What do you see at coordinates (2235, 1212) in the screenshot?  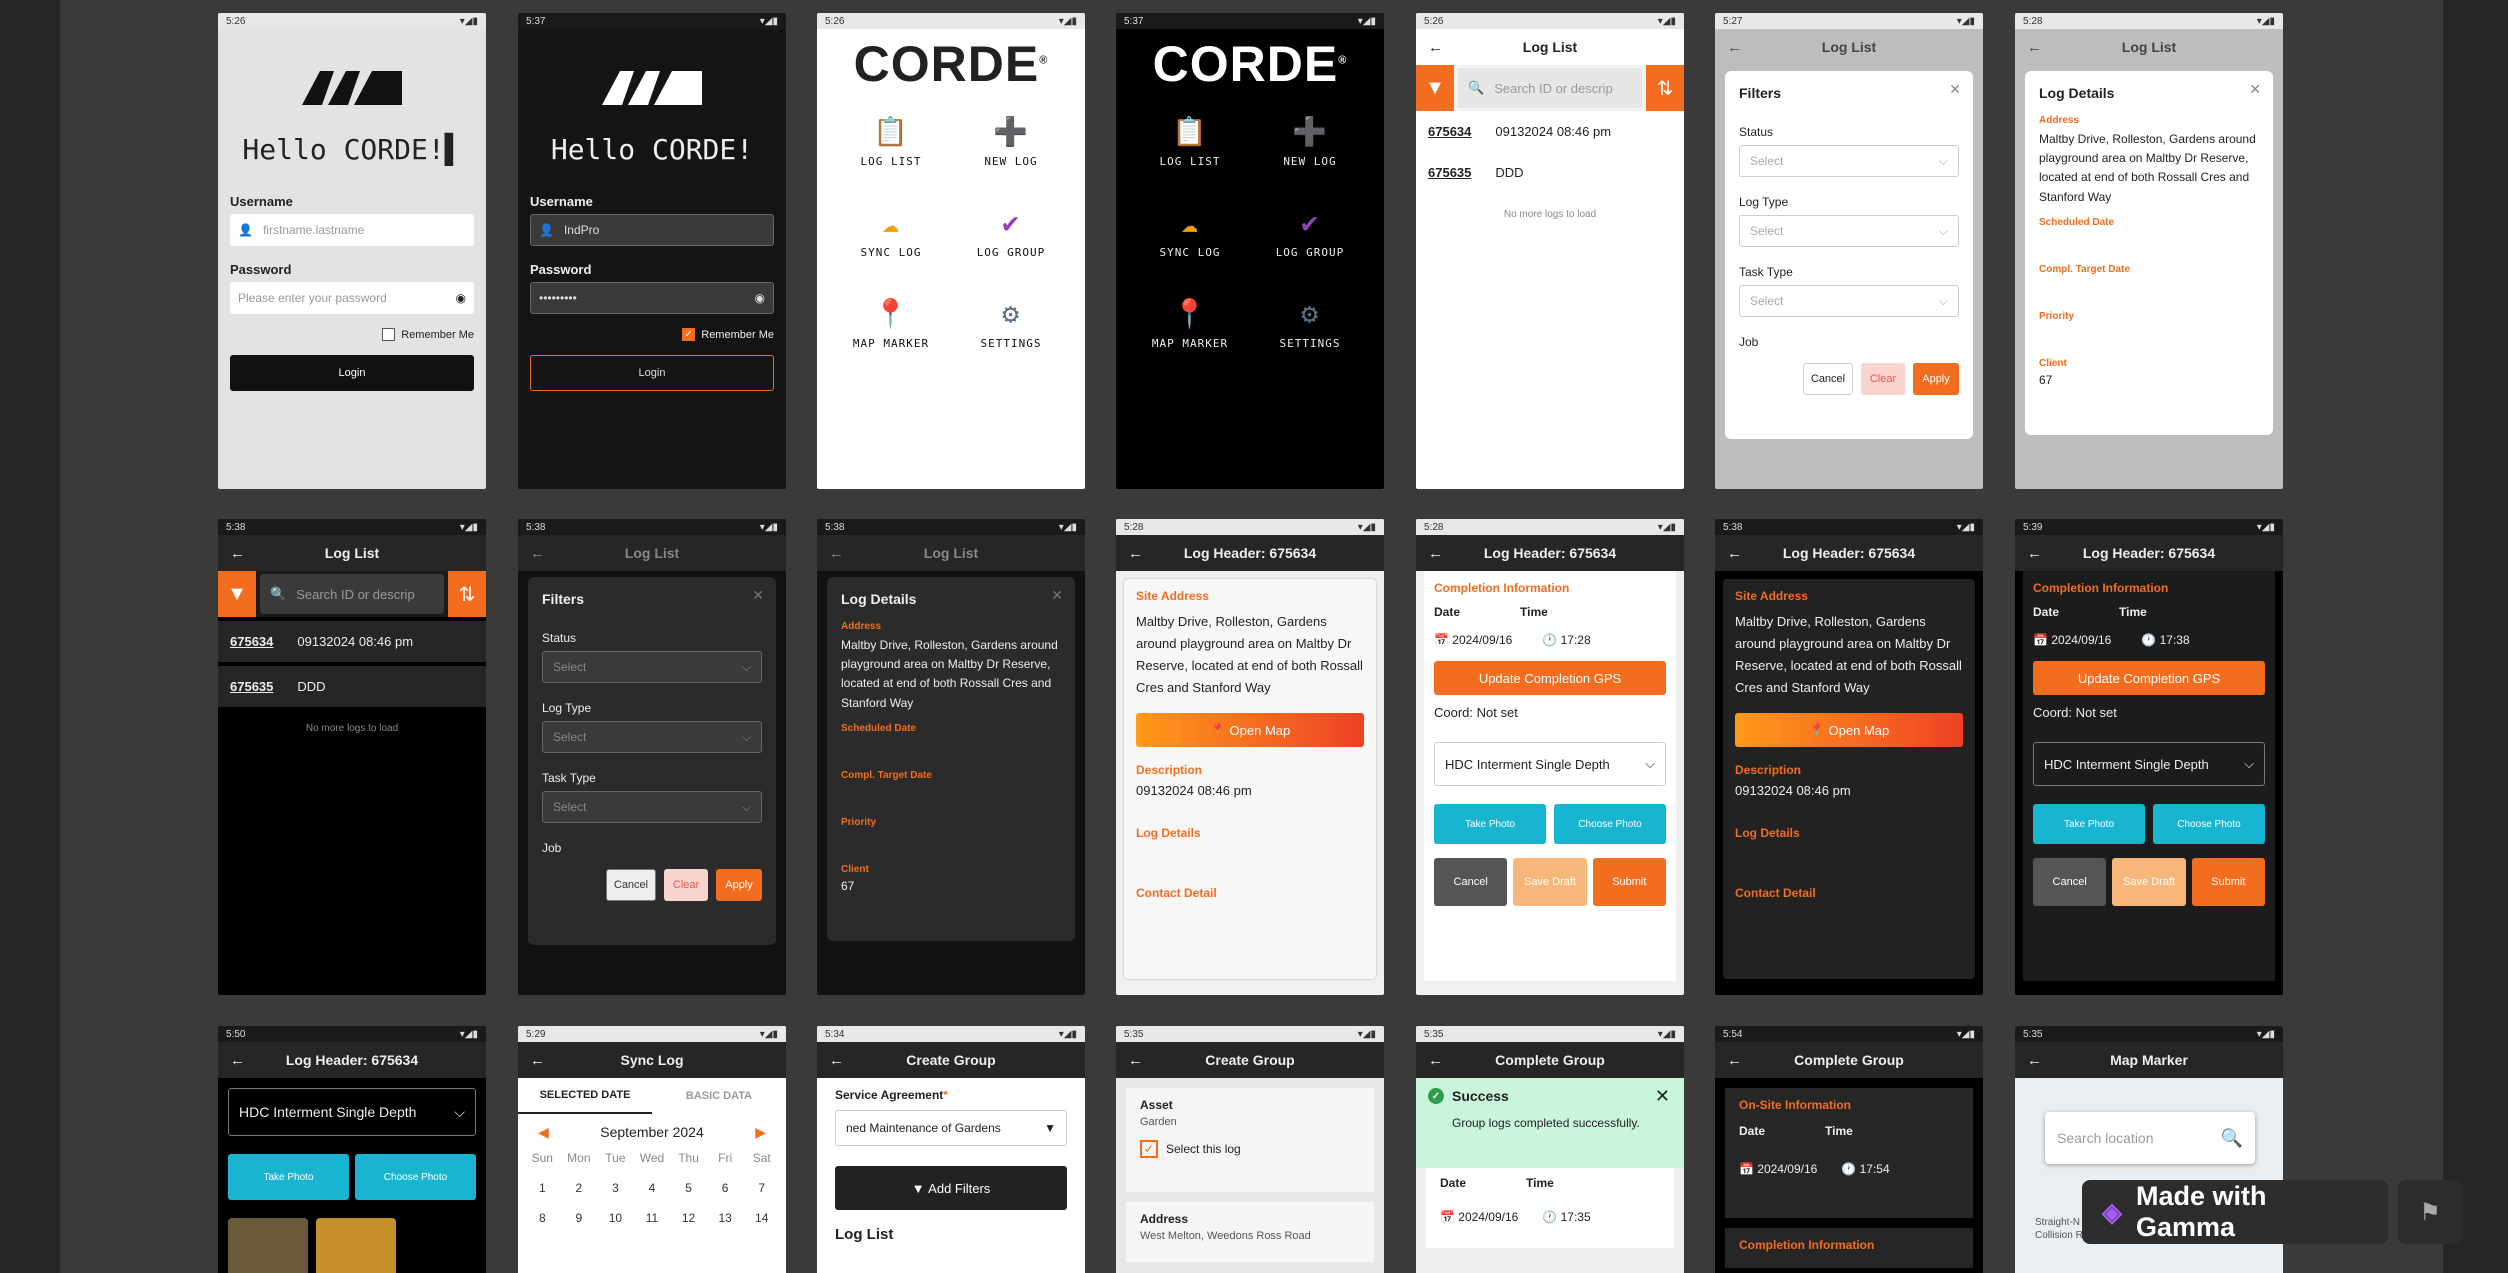 I see `made-with-gamma-badge: ◈ Made with Gamma` at bounding box center [2235, 1212].